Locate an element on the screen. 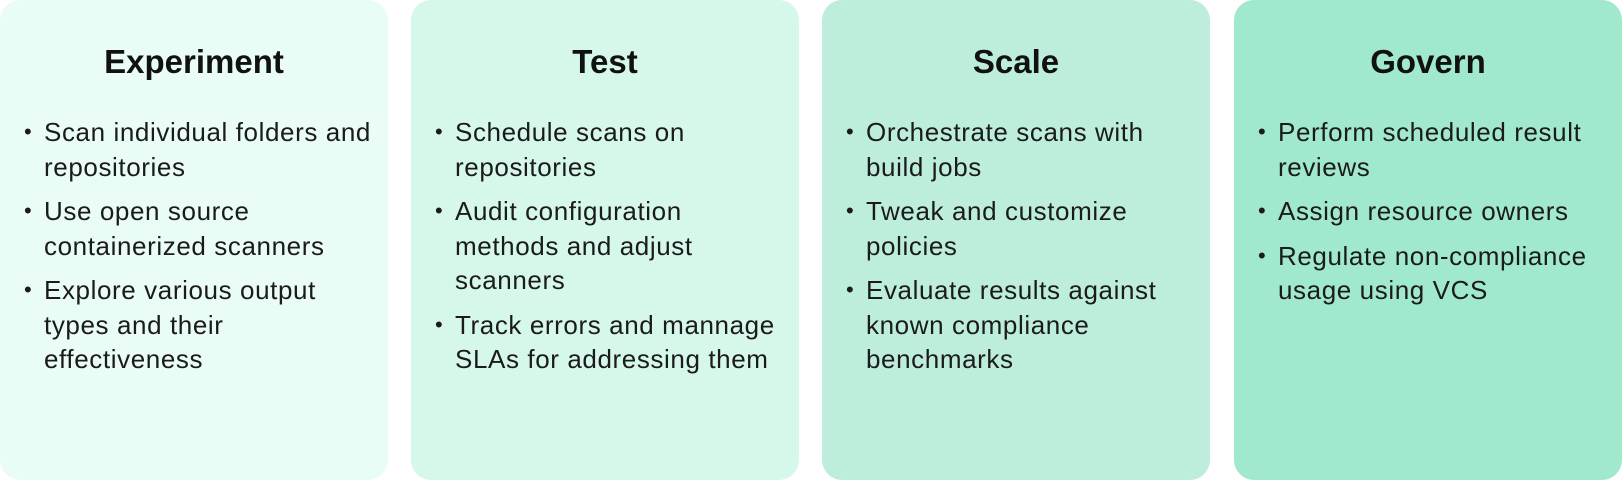 The height and width of the screenshot is (480, 1622). stage-item: • Assign resource owners is located at coordinates (1434, 211).